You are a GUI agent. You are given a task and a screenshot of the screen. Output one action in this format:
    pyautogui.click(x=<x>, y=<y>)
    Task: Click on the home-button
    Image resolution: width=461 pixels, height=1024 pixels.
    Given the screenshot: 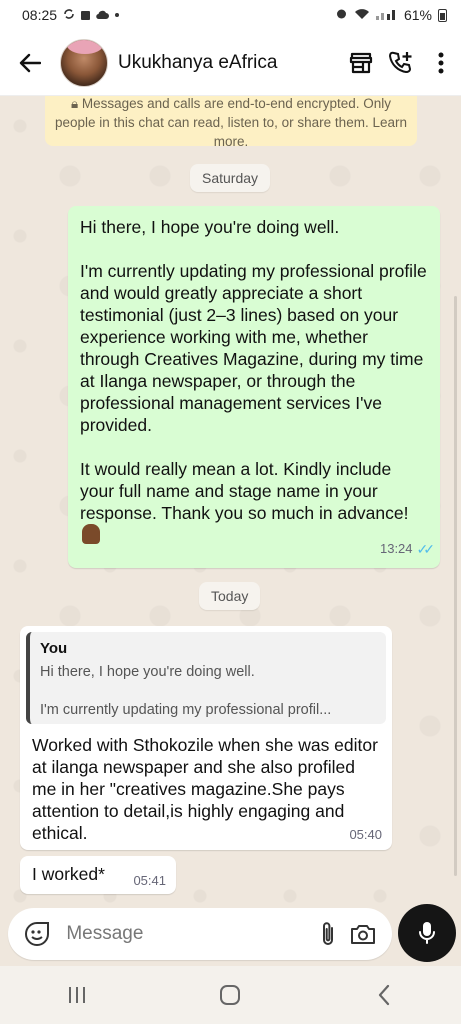 What is the action you would take?
    pyautogui.click(x=230, y=995)
    